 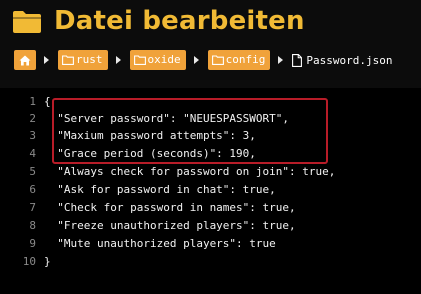 I want to click on line-number: 7, so click(x=32, y=207).